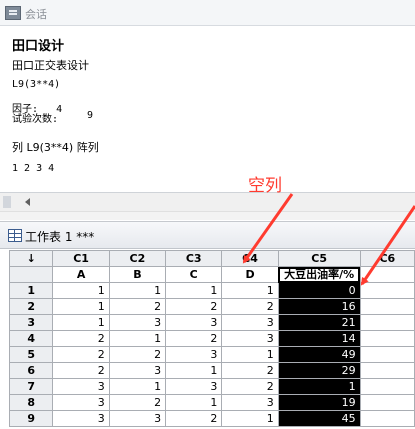 The height and width of the screenshot is (429, 415). I want to click on output-heading: 田口设计, so click(38, 46).